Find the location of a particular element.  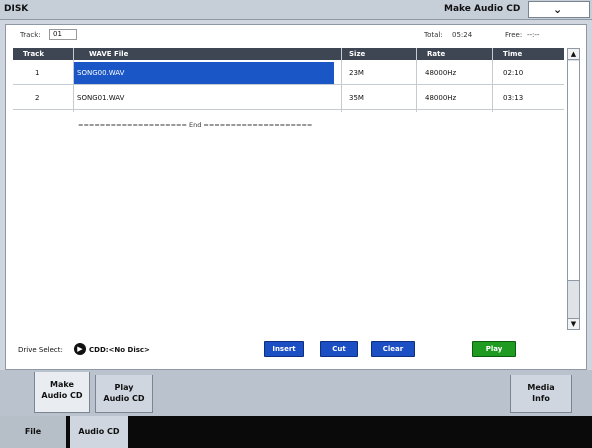

scroll-down-arrow-icon: ▼ is located at coordinates (573, 323).